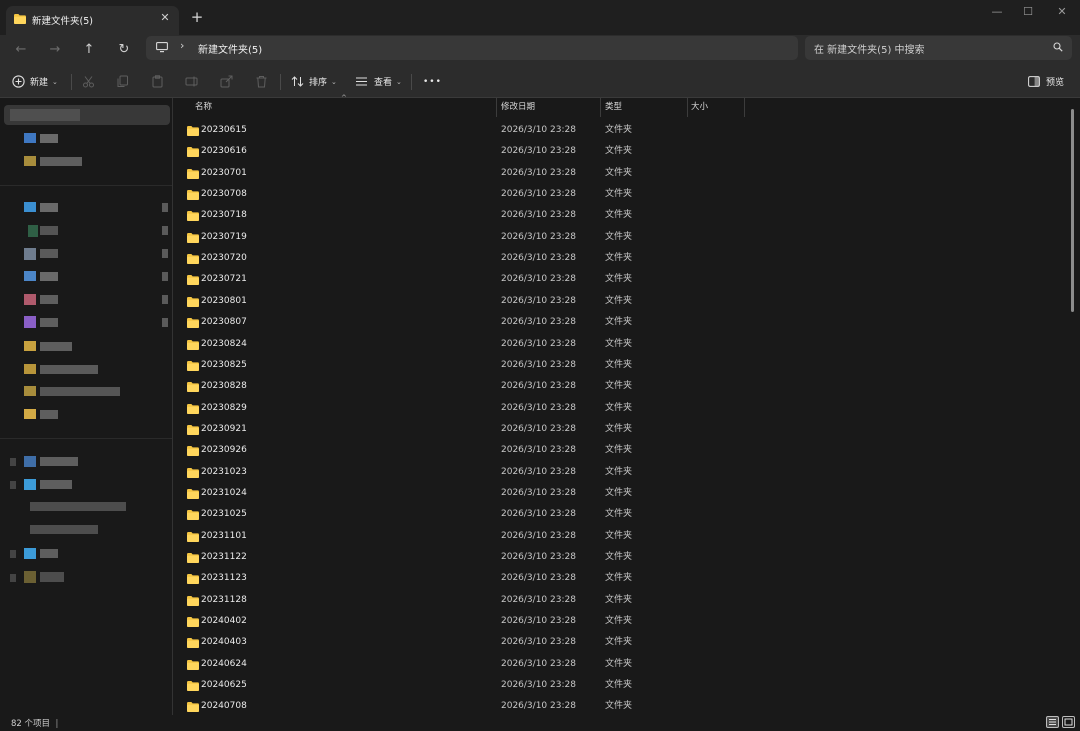 The height and width of the screenshot is (731, 1080). Describe the element at coordinates (619, 279) in the screenshot. I see `file-row: 20230721 2026/3/10 23:28 文件夹` at that location.